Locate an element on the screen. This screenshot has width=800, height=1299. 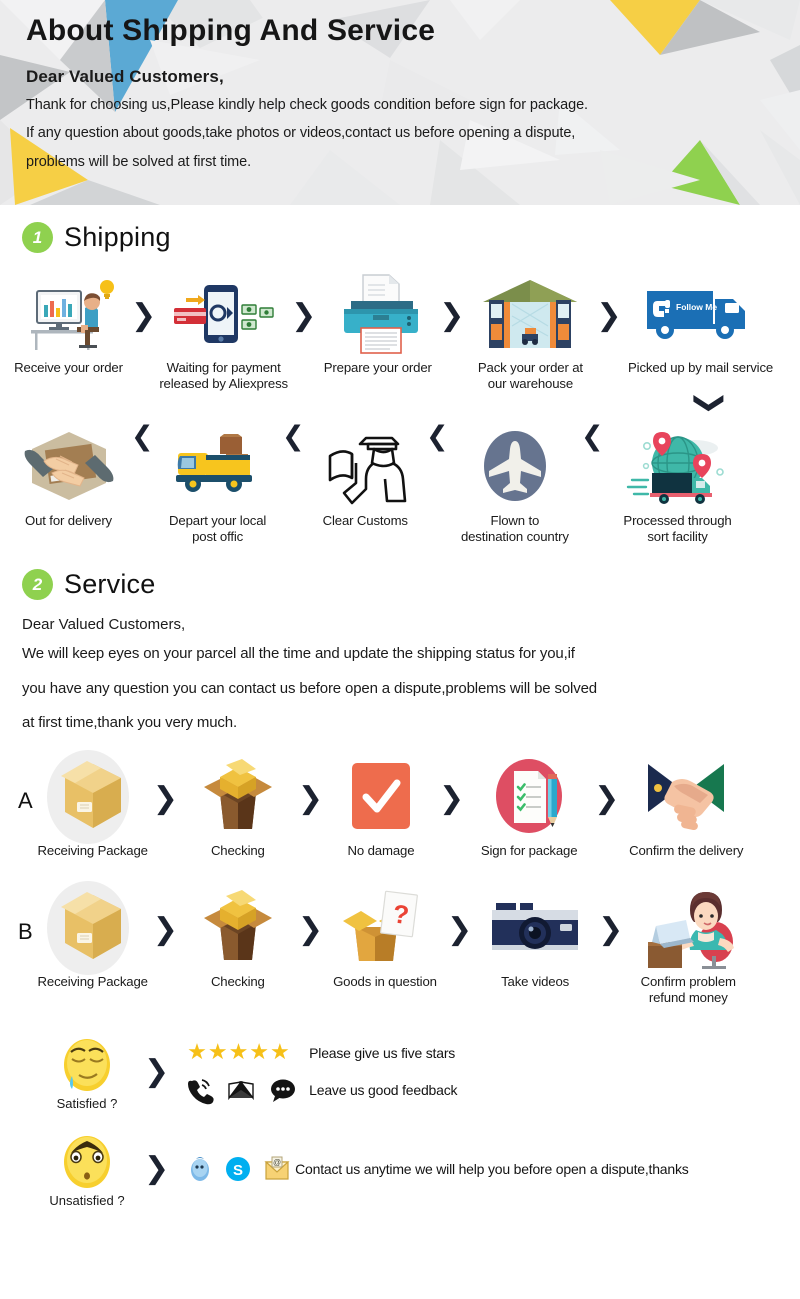
checkmark-icon is located at coordinates (381, 796).